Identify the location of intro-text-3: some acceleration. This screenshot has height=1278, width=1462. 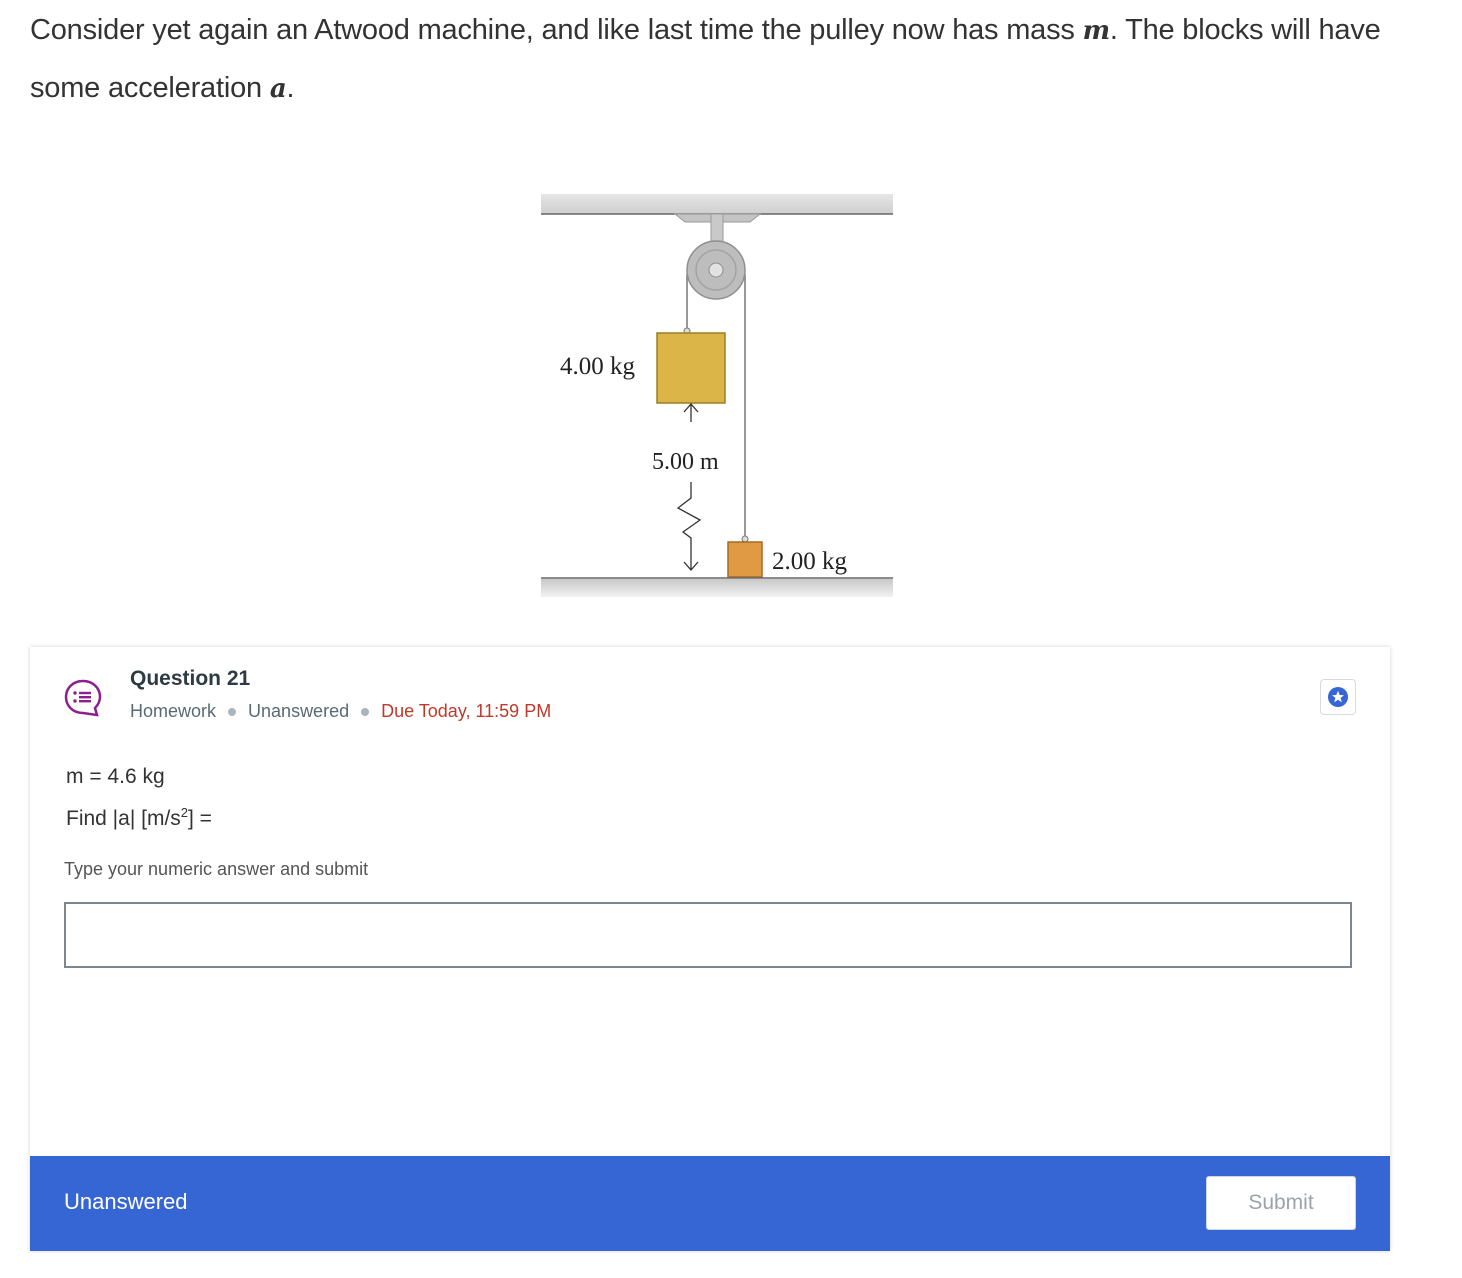
(150, 88).